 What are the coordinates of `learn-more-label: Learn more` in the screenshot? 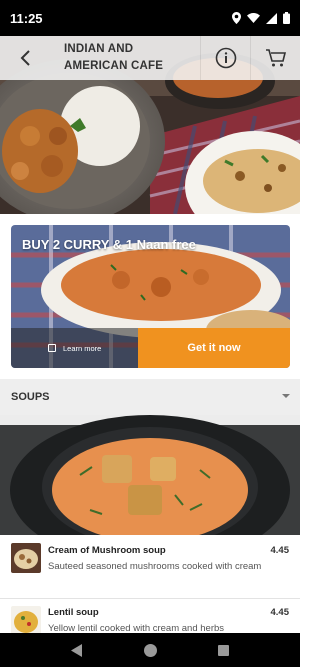 It's located at (82, 348).